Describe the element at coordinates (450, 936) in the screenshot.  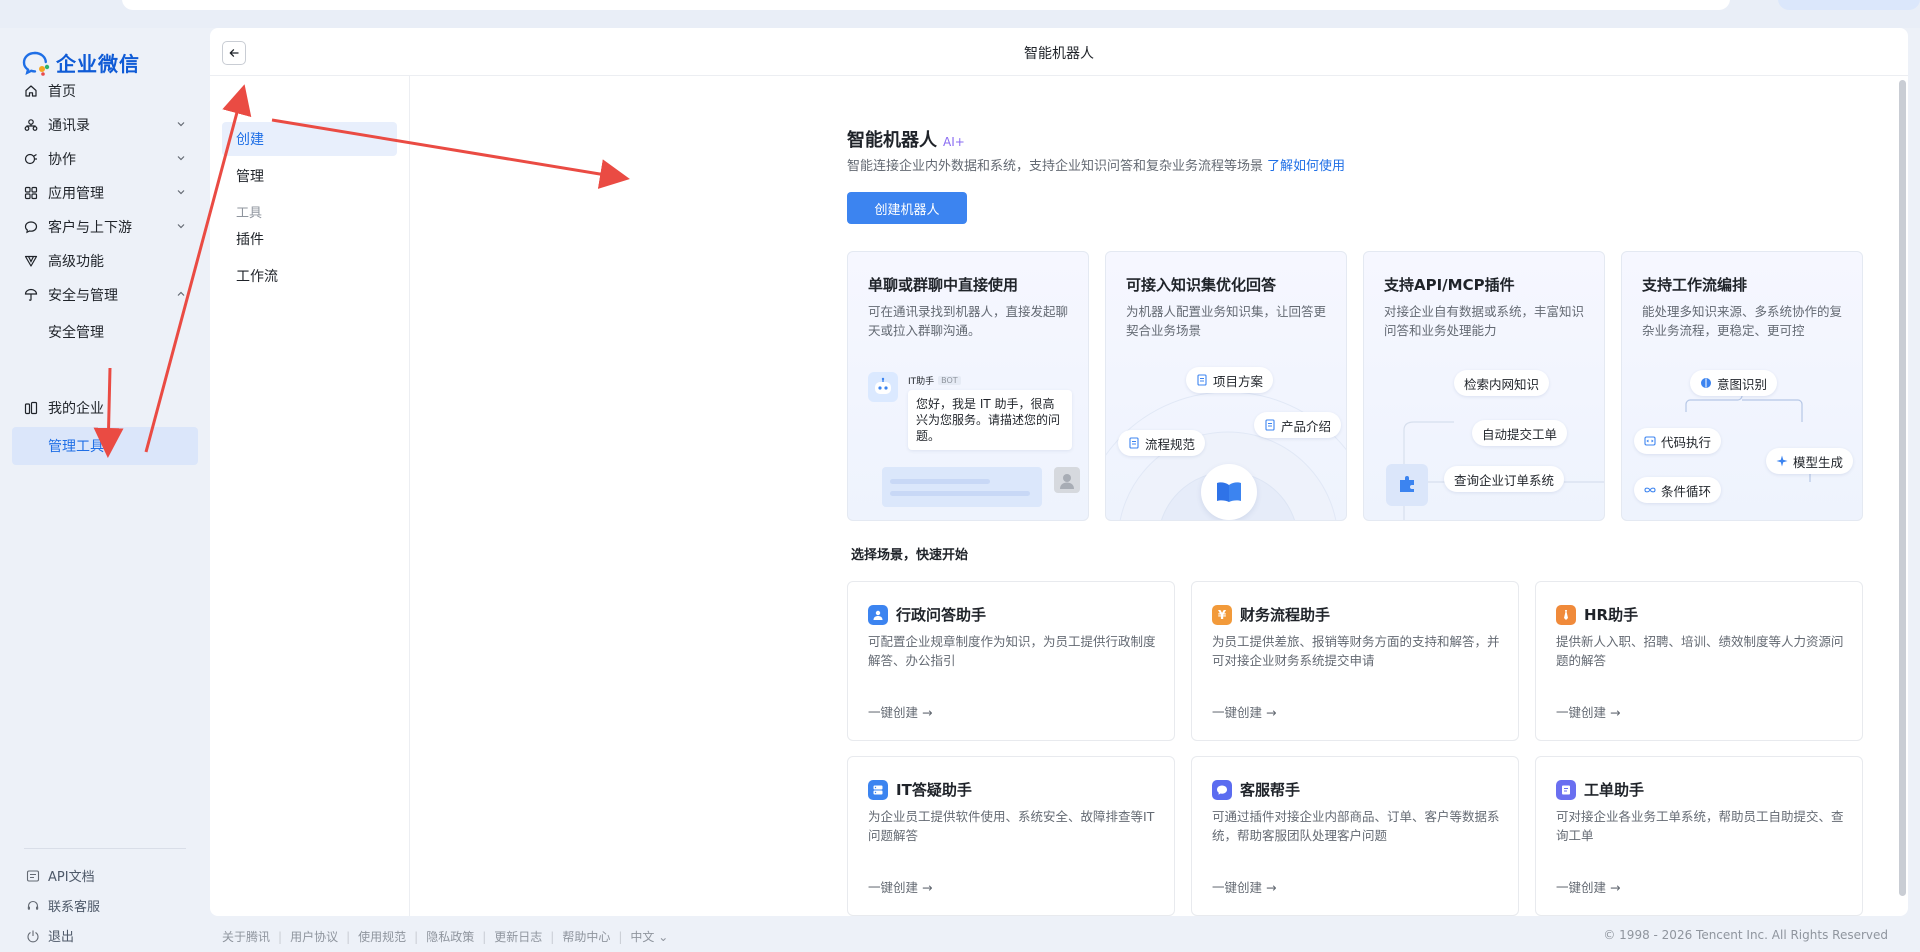
I see `footer-link: 隐私政策` at that location.